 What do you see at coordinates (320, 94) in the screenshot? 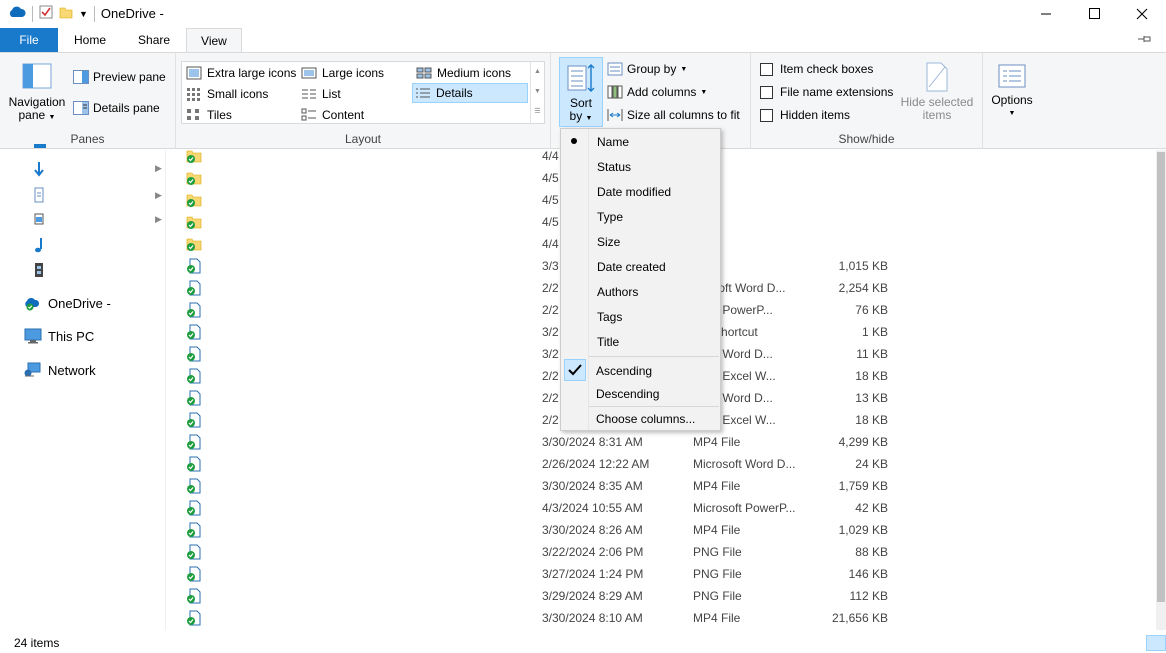
I see `layout-list: List` at bounding box center [320, 94].